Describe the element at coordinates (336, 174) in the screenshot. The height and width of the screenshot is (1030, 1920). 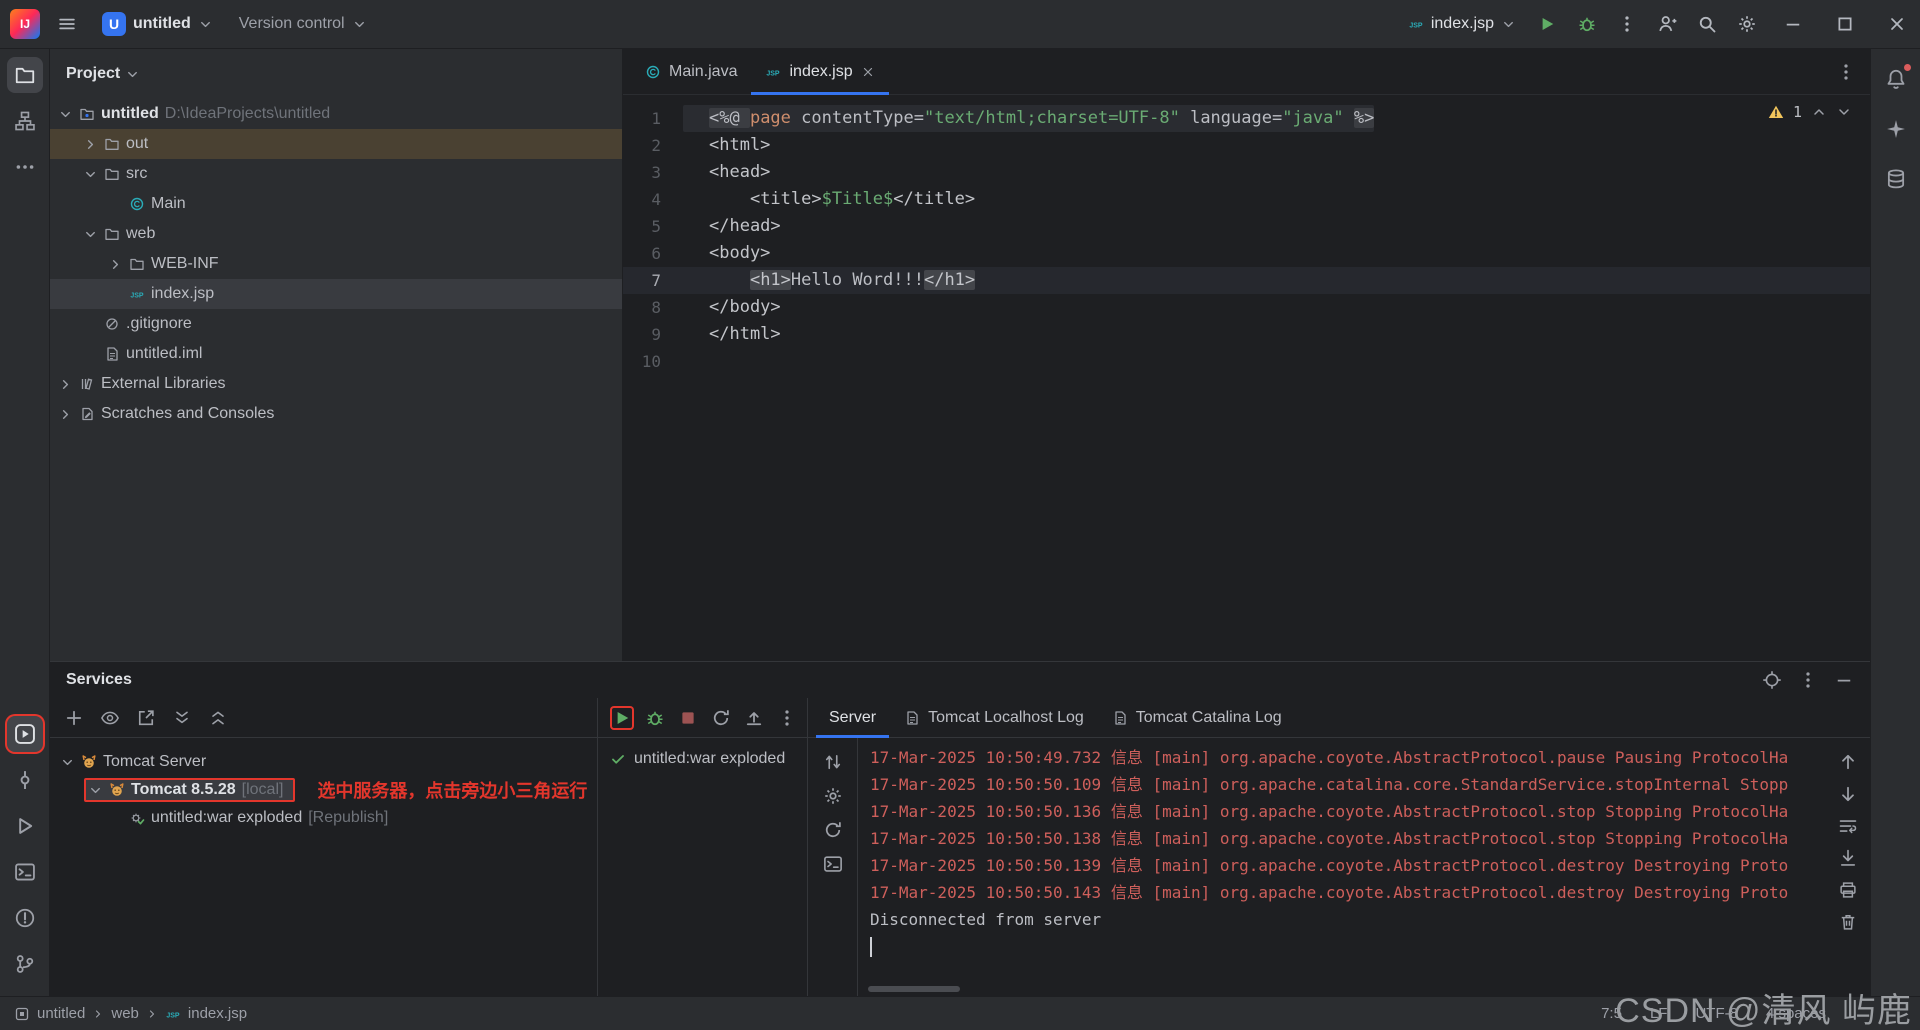
I see `project-tree-item-src: src` at that location.